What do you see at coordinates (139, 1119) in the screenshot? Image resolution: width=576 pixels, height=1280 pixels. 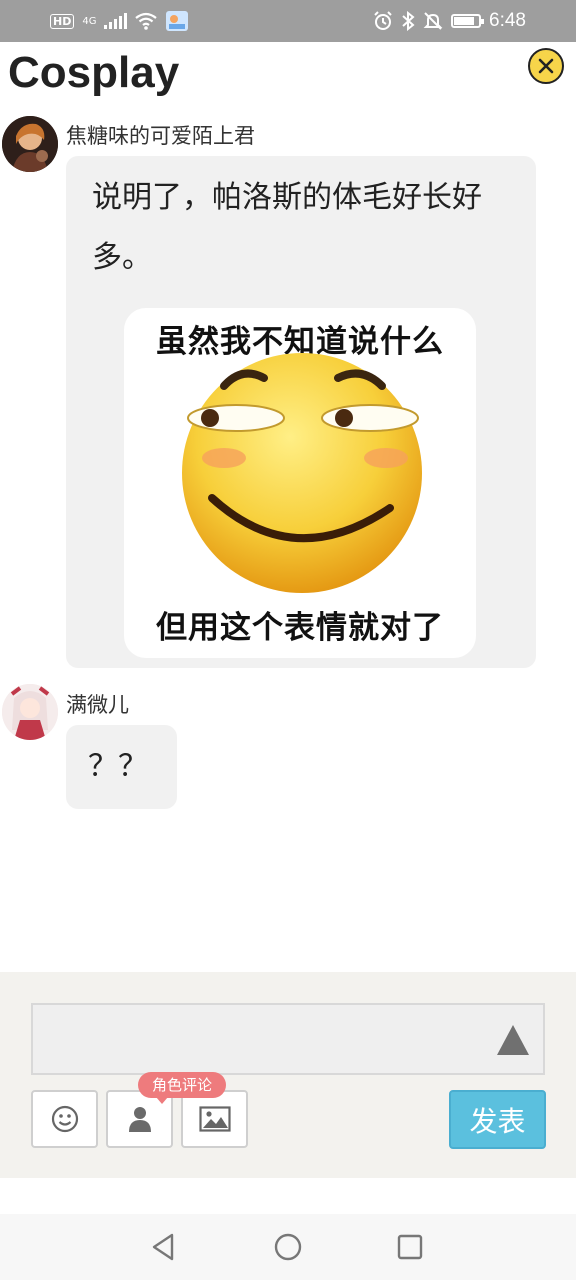 I see `role-icon` at bounding box center [139, 1119].